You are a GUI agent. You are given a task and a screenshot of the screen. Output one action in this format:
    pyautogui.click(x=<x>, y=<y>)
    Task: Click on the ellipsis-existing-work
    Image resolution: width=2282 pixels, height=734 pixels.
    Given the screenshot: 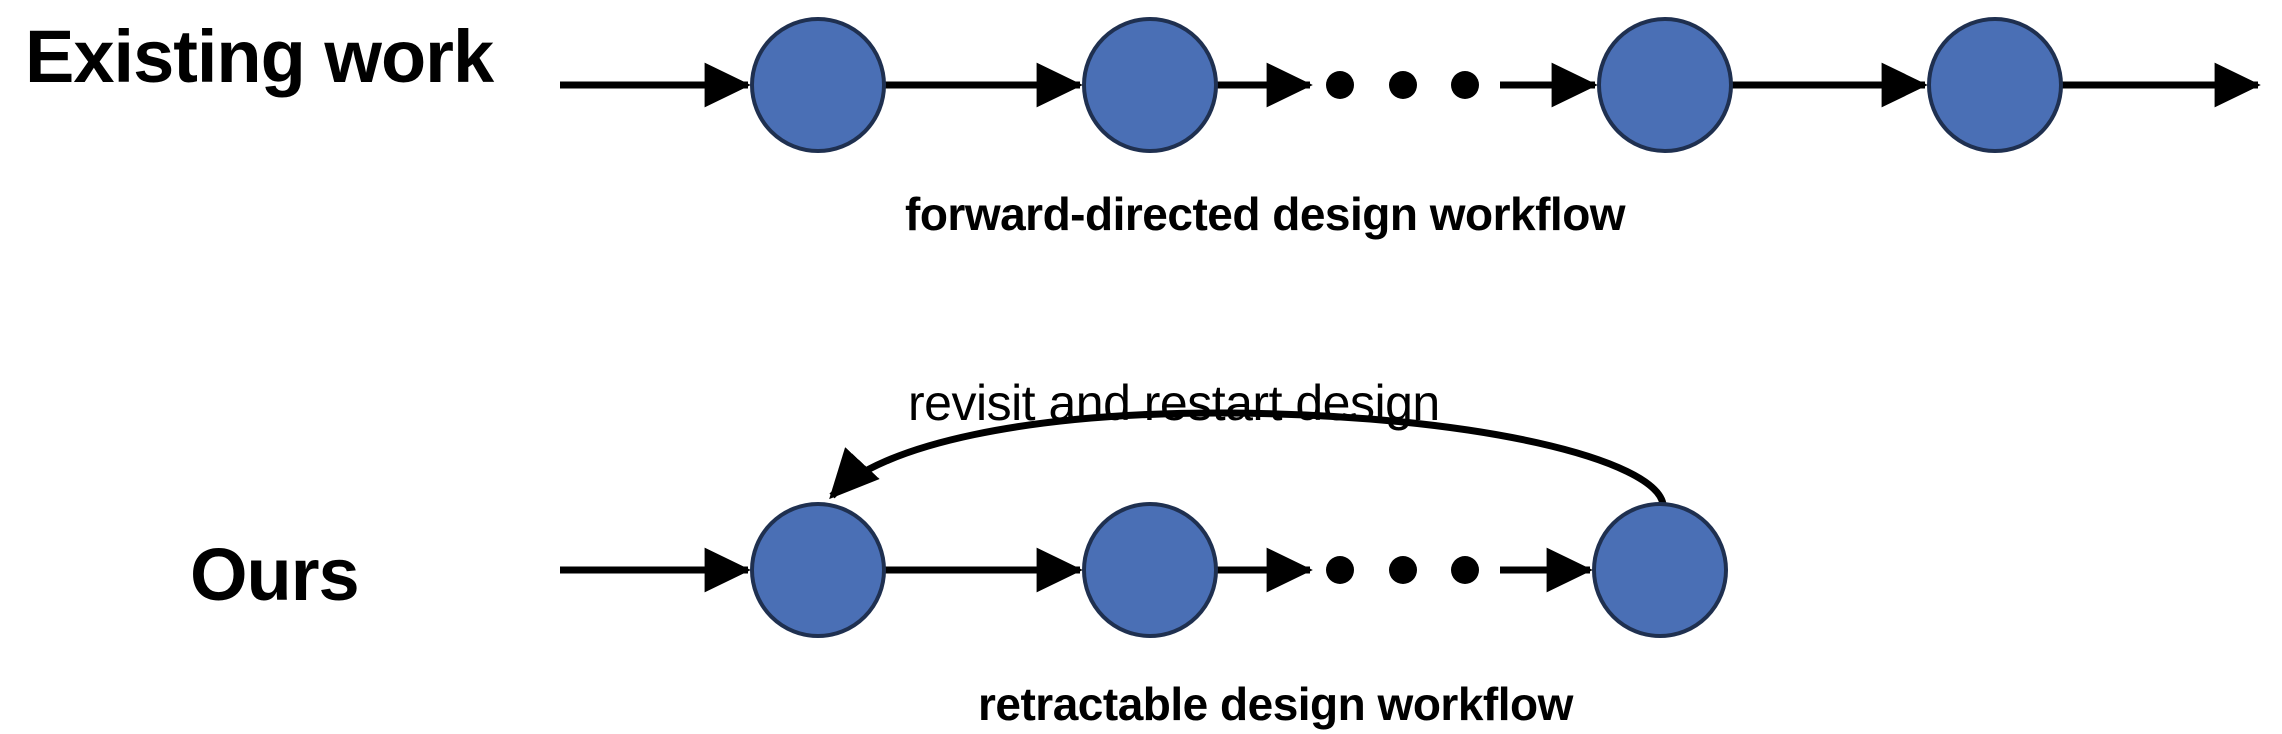 What is the action you would take?
    pyautogui.click(x=1402, y=85)
    